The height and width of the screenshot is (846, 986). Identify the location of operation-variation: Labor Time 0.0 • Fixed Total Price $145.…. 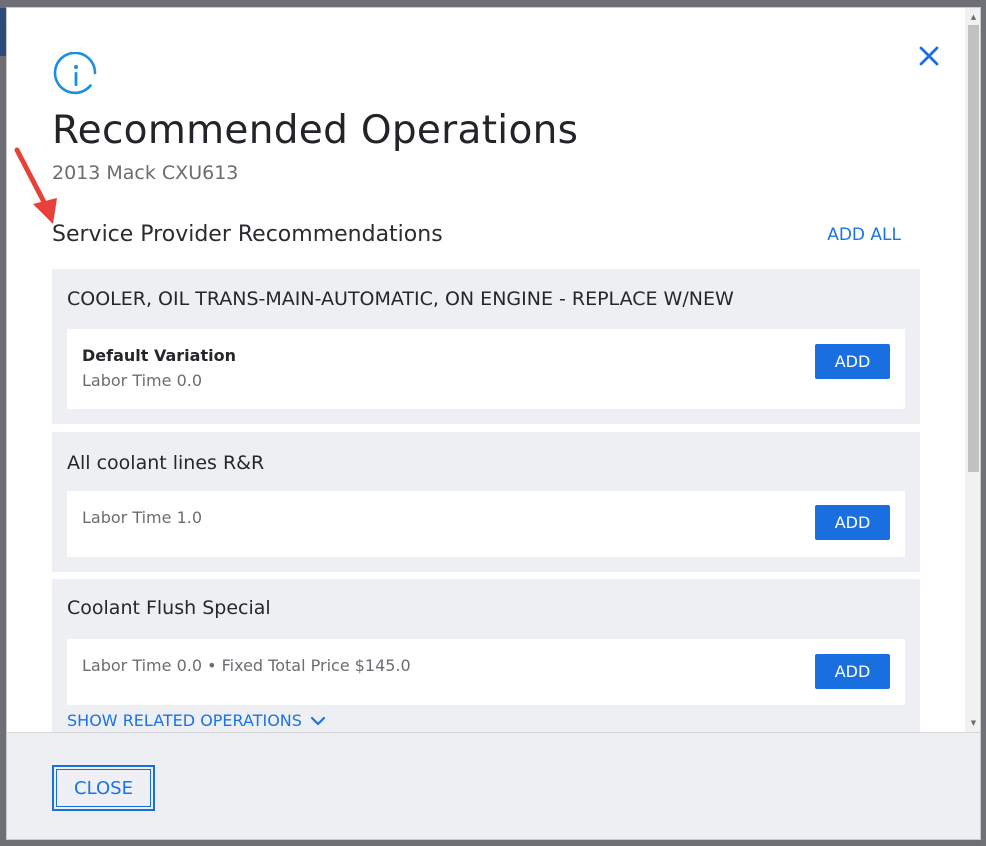
(486, 672).